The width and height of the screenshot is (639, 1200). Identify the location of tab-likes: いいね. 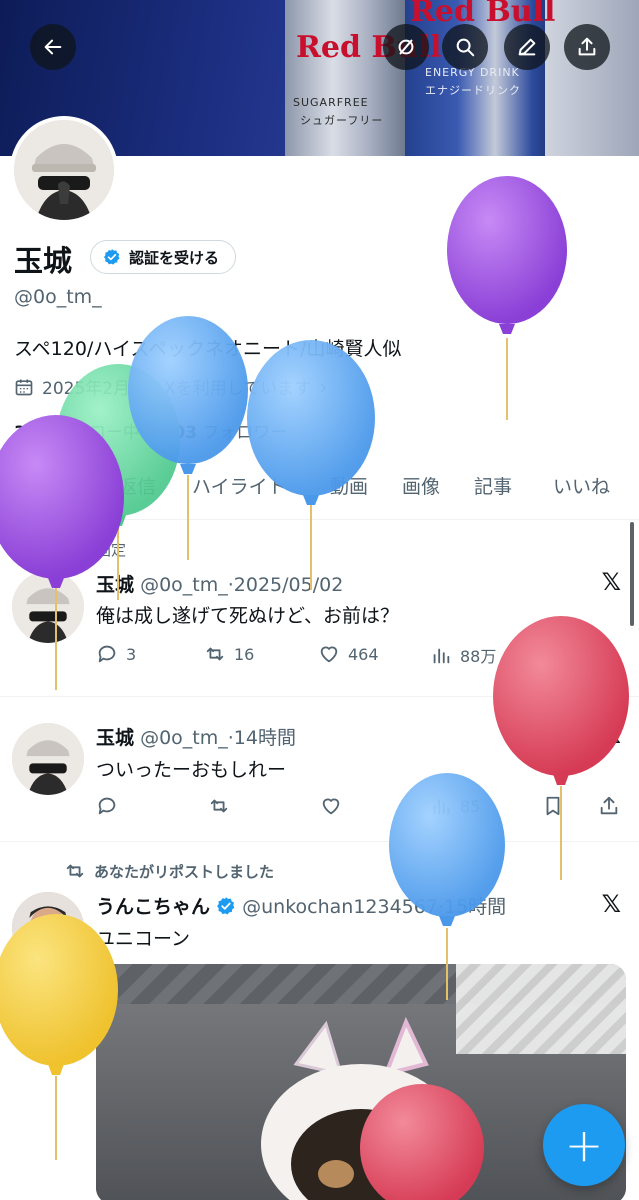
(581, 485).